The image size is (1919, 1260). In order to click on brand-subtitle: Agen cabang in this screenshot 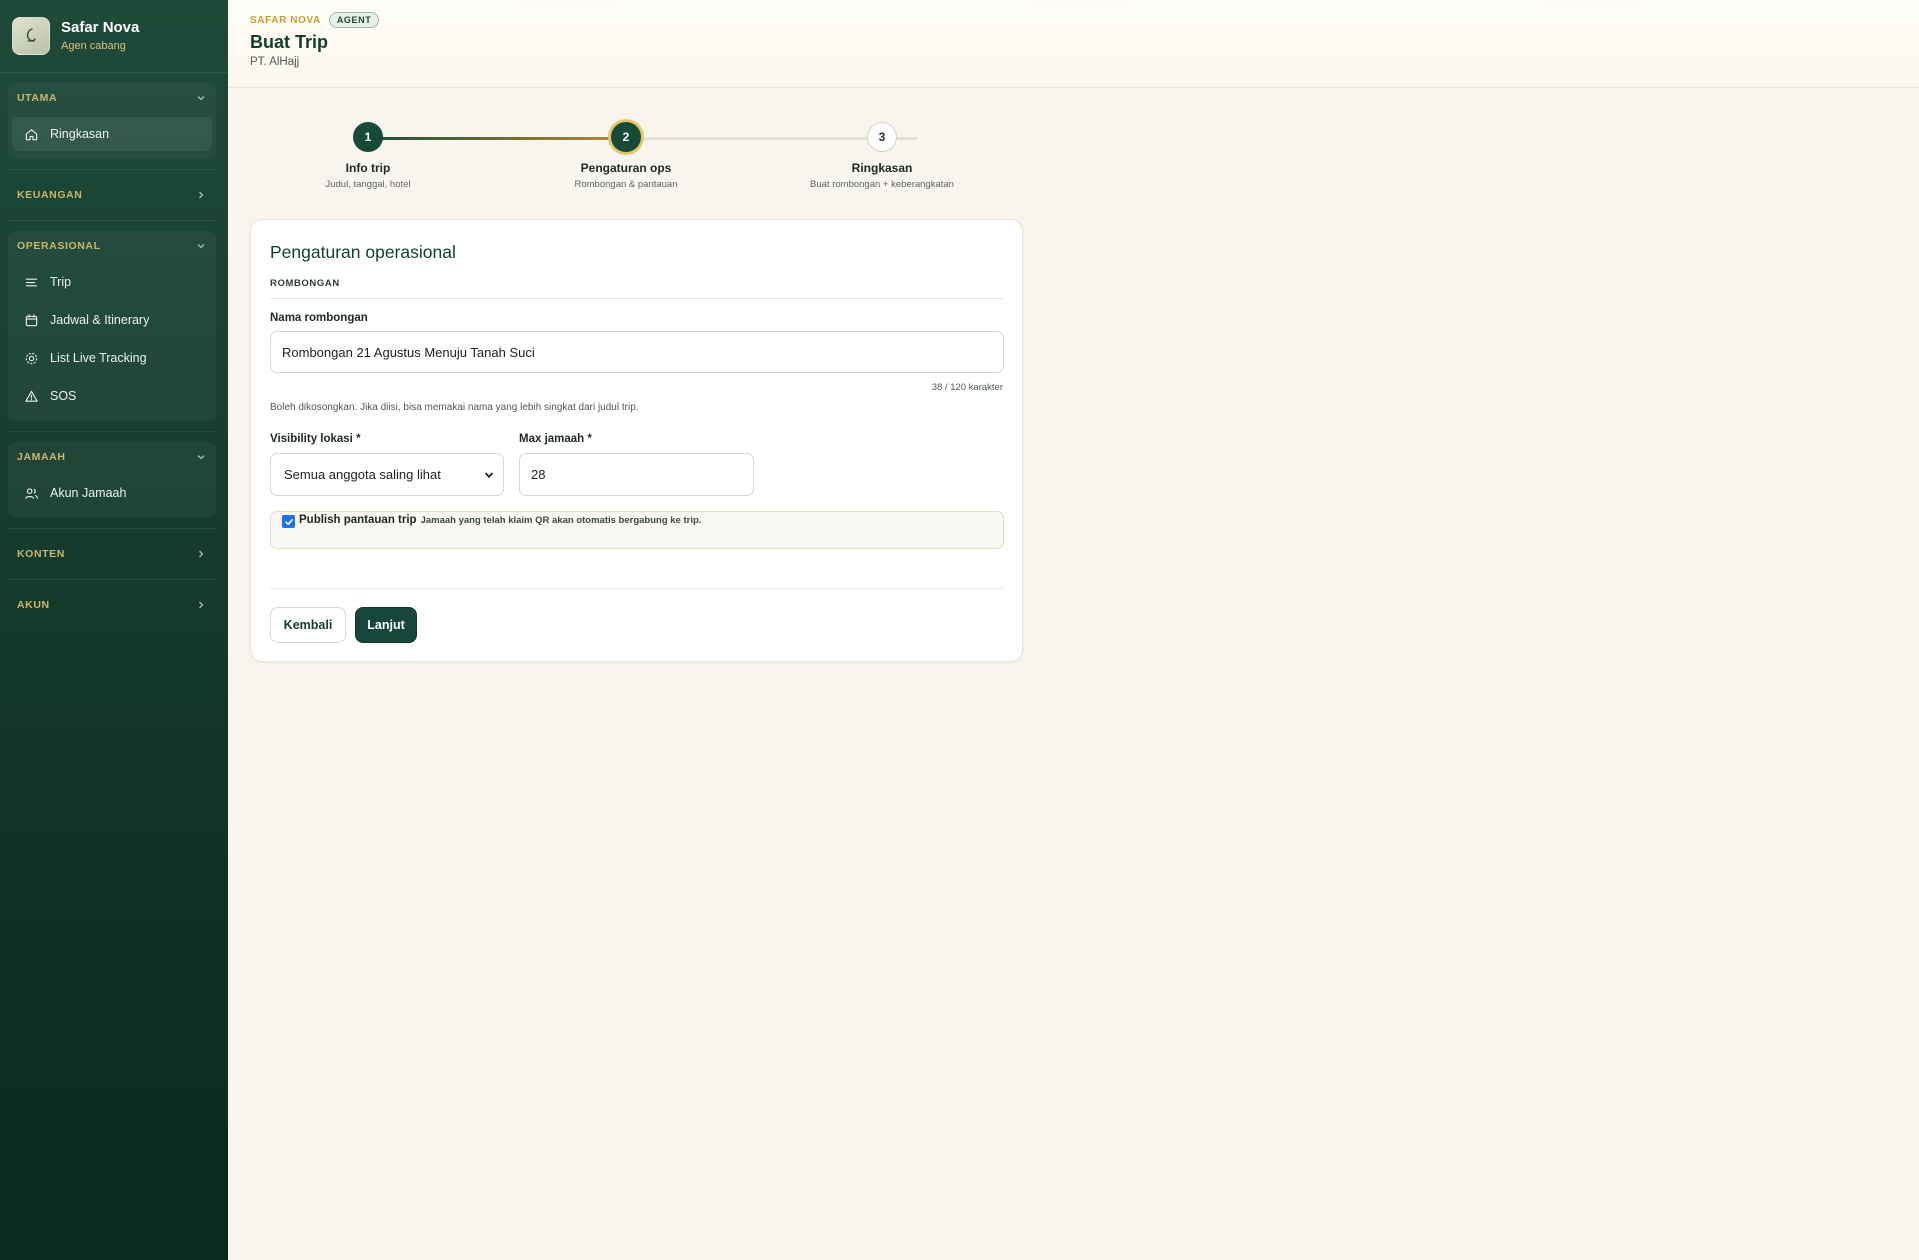, I will do `click(93, 45)`.